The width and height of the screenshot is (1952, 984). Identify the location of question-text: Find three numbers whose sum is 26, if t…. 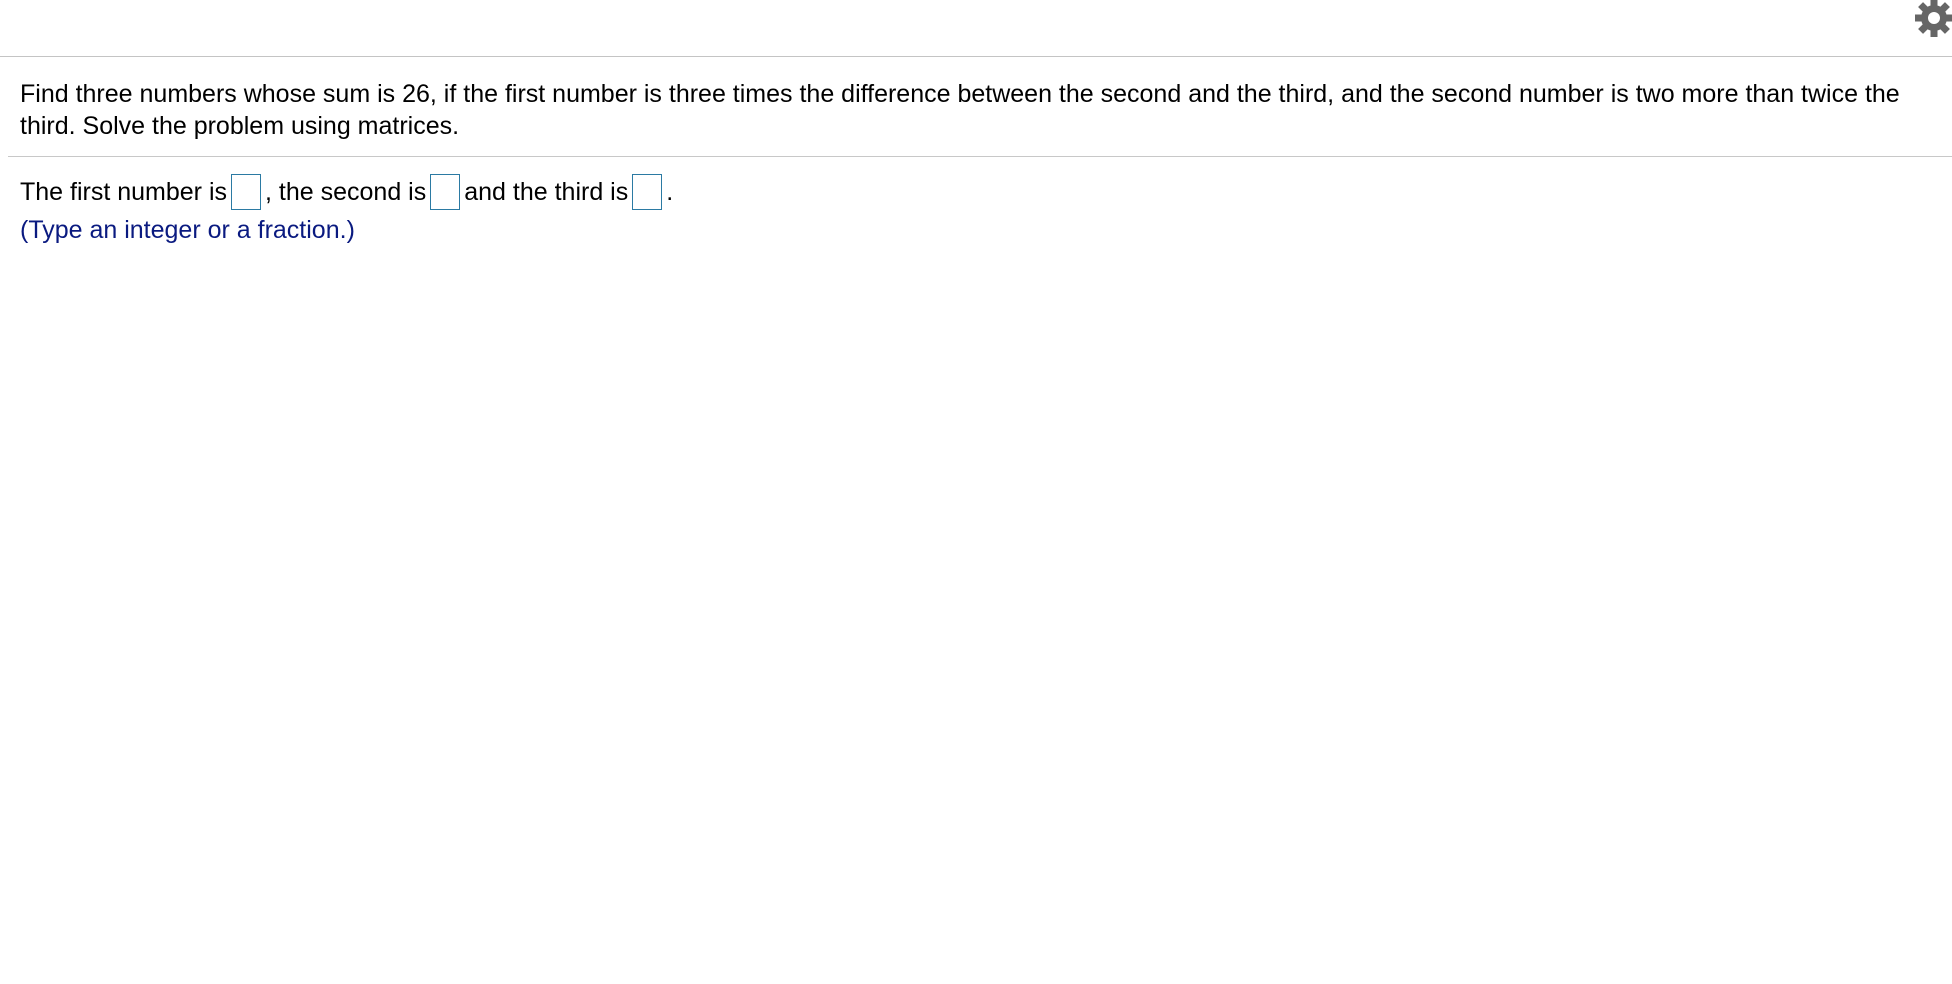
(960, 110).